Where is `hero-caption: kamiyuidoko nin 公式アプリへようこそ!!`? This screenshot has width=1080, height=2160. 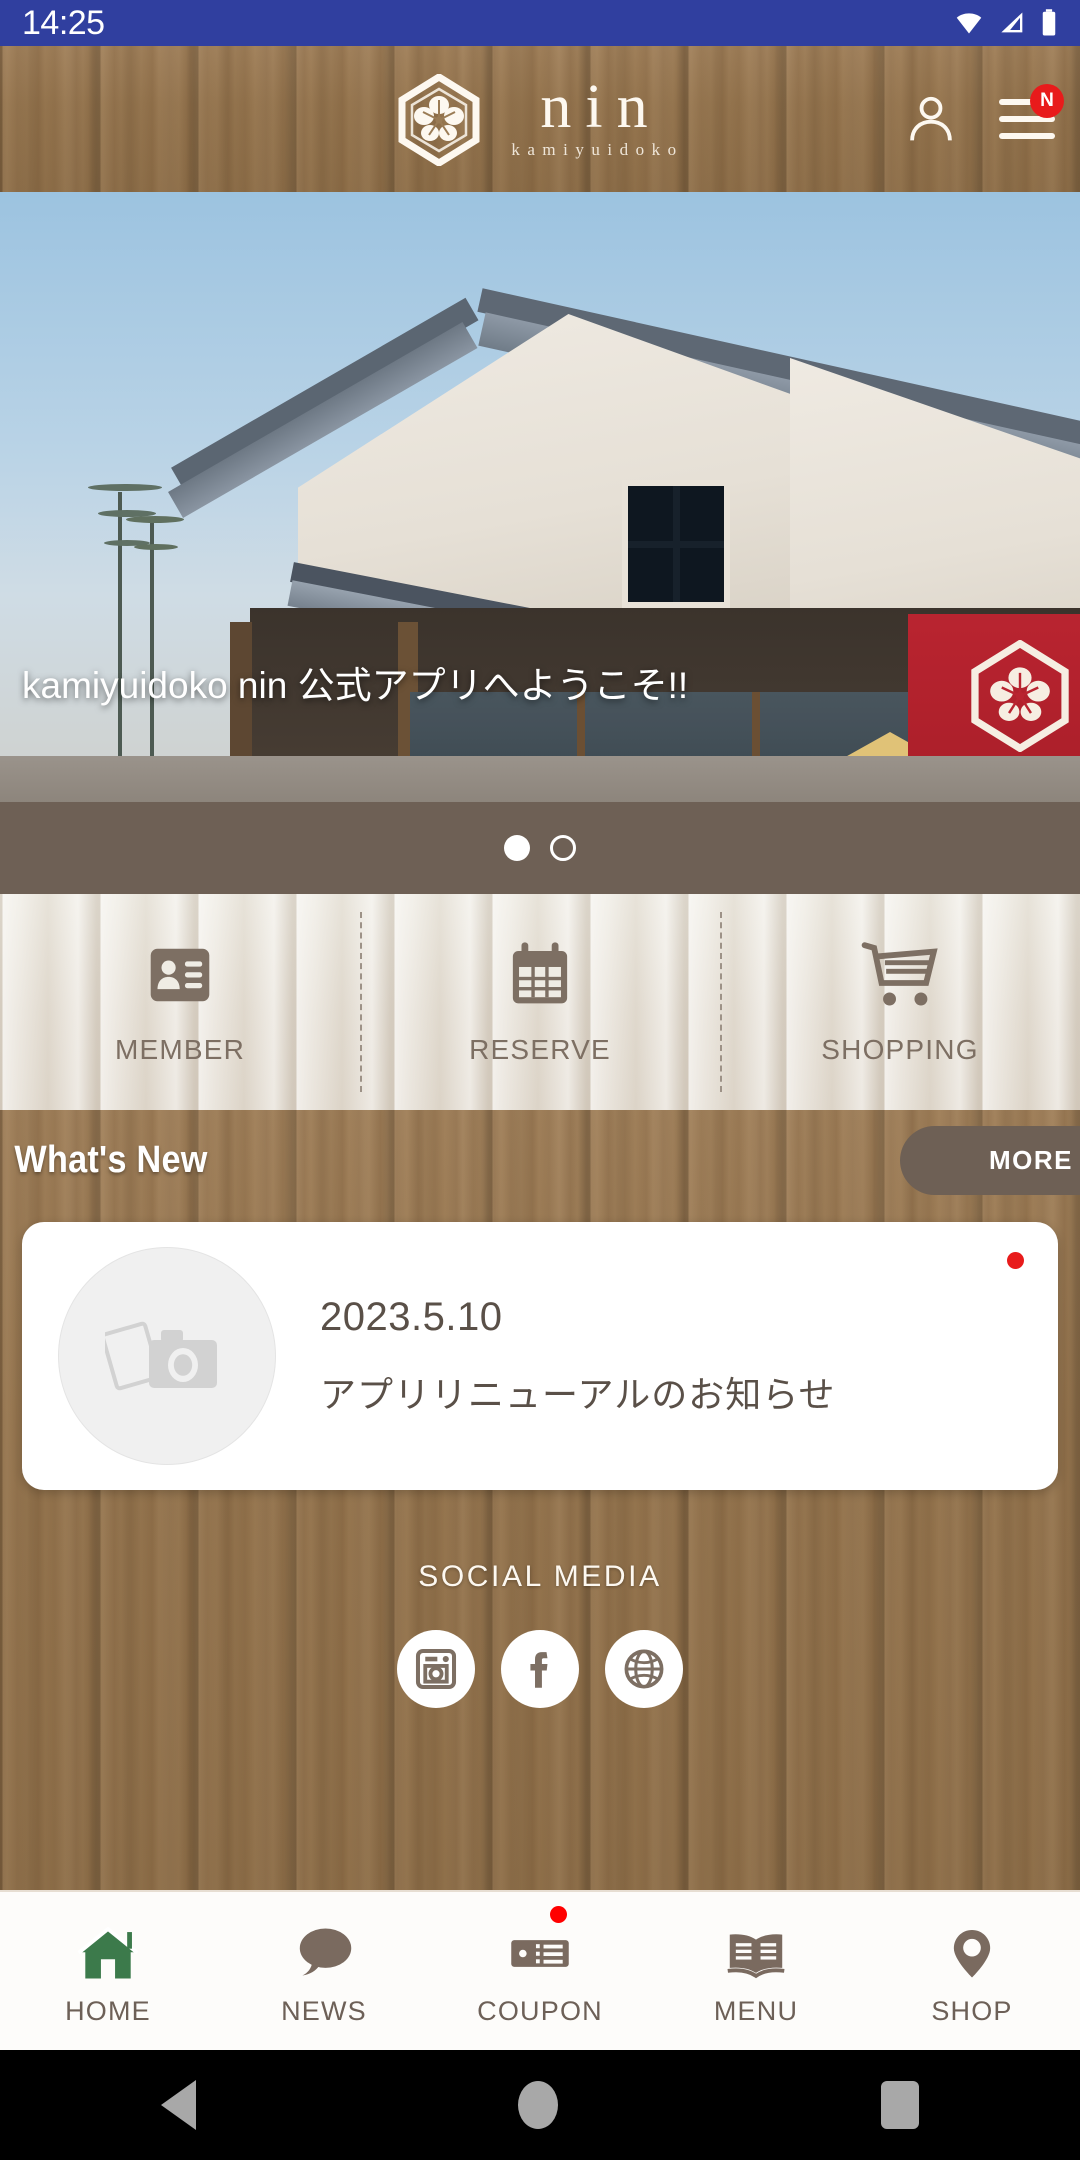
hero-caption: kamiyuidoko nin 公式アプリへようこそ!! is located at coordinates (355, 686).